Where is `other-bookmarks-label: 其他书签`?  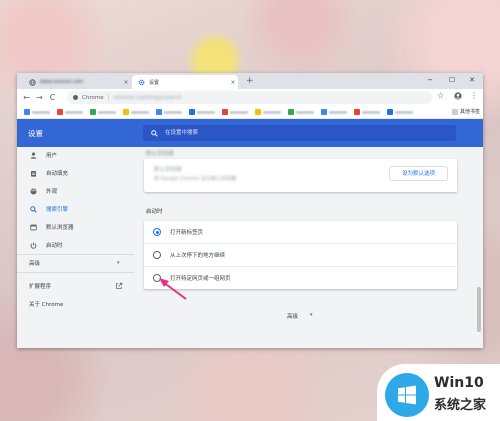 other-bookmarks-label: 其他书签 is located at coordinates (469, 112).